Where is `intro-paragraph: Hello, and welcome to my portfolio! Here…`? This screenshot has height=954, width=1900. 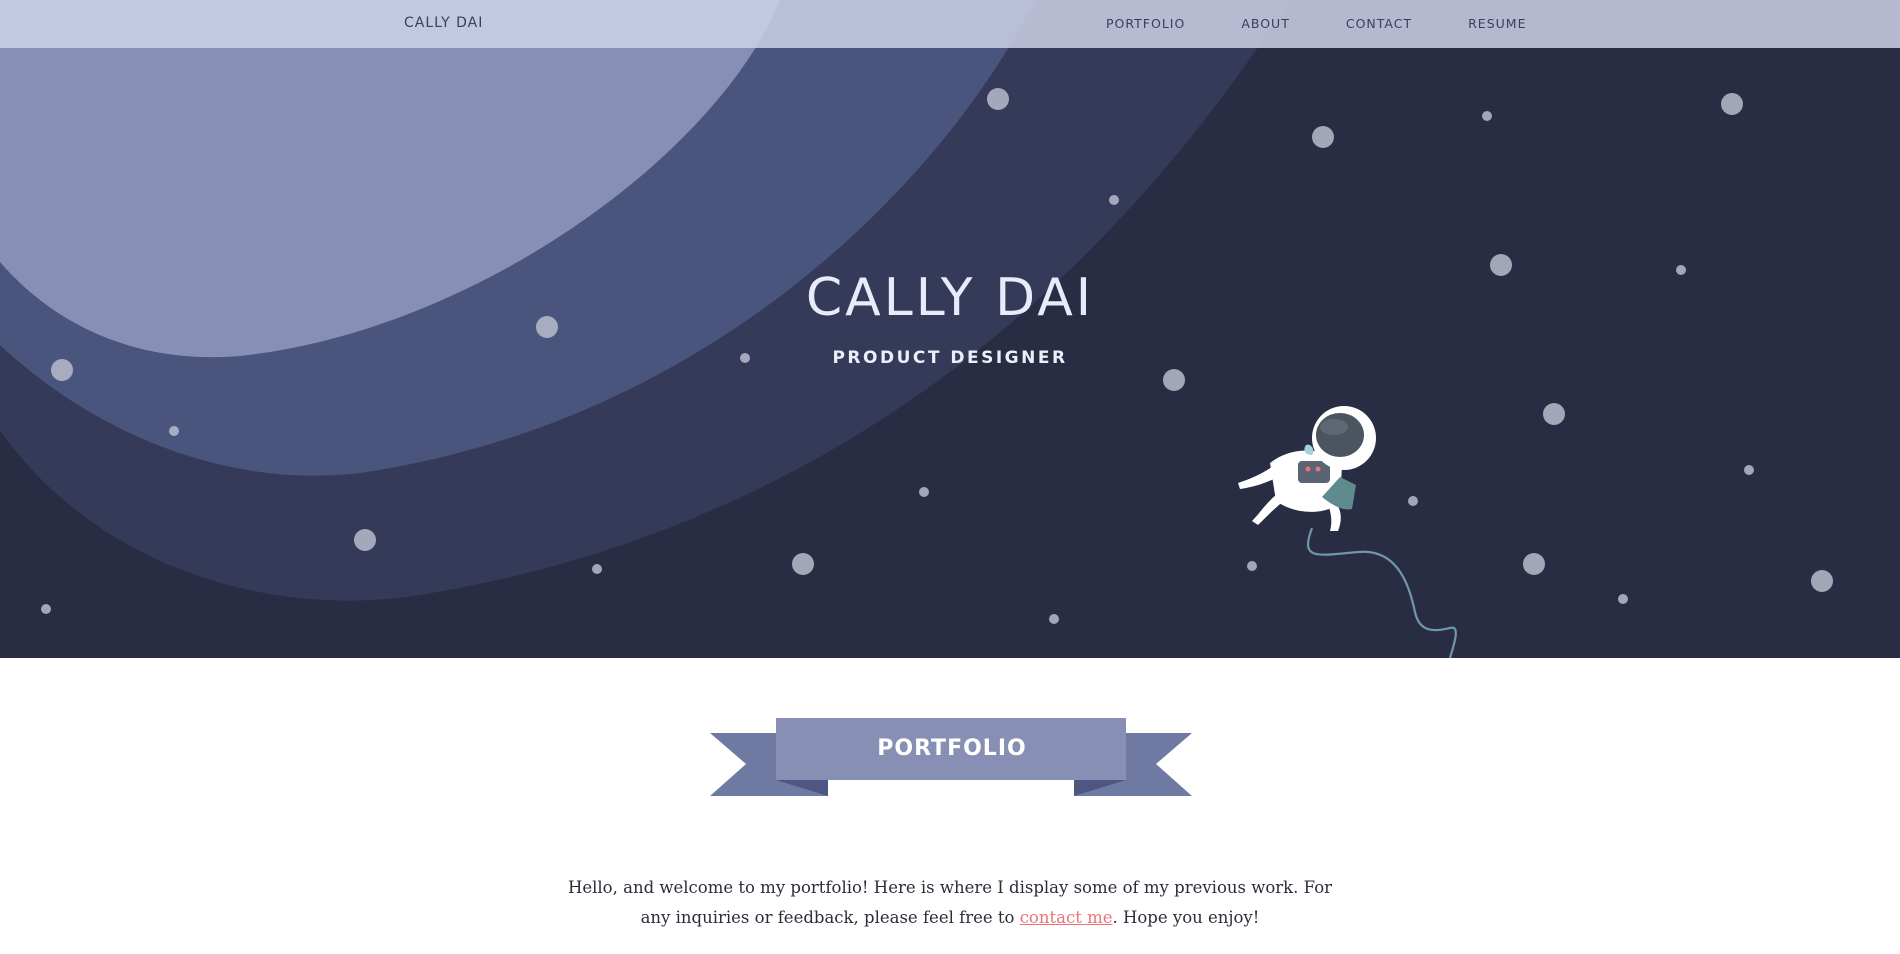 intro-paragraph: Hello, and welcome to my portfolio! Here… is located at coordinates (950, 903).